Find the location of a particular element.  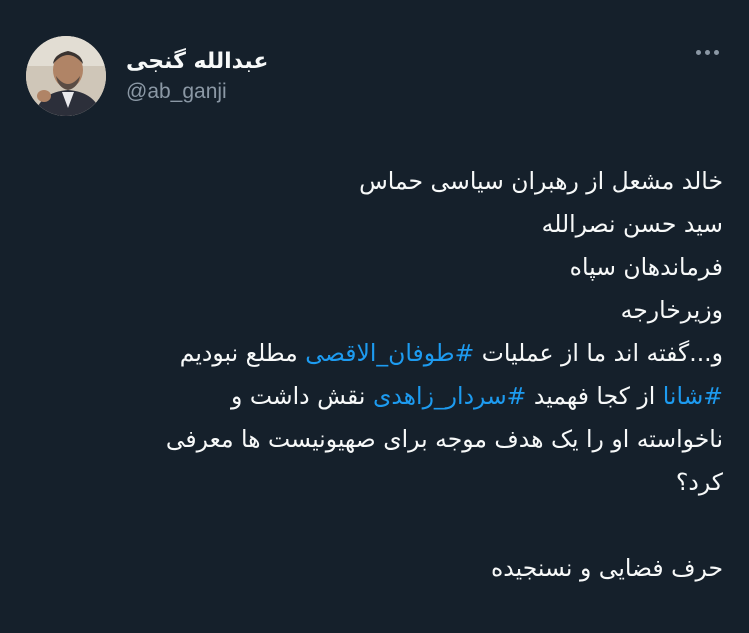

avatar-photo is located at coordinates (66, 76).